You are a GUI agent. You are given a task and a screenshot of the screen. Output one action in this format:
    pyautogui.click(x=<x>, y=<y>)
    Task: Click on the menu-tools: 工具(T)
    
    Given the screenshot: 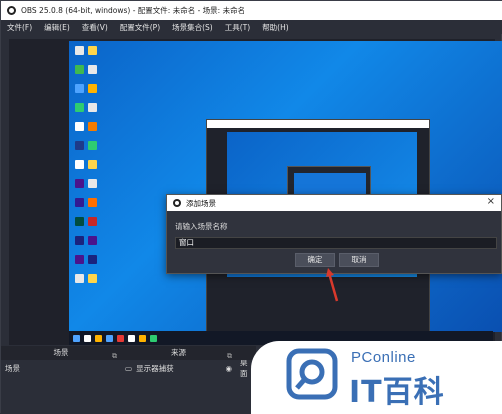 What is the action you would take?
    pyautogui.click(x=237, y=27)
    